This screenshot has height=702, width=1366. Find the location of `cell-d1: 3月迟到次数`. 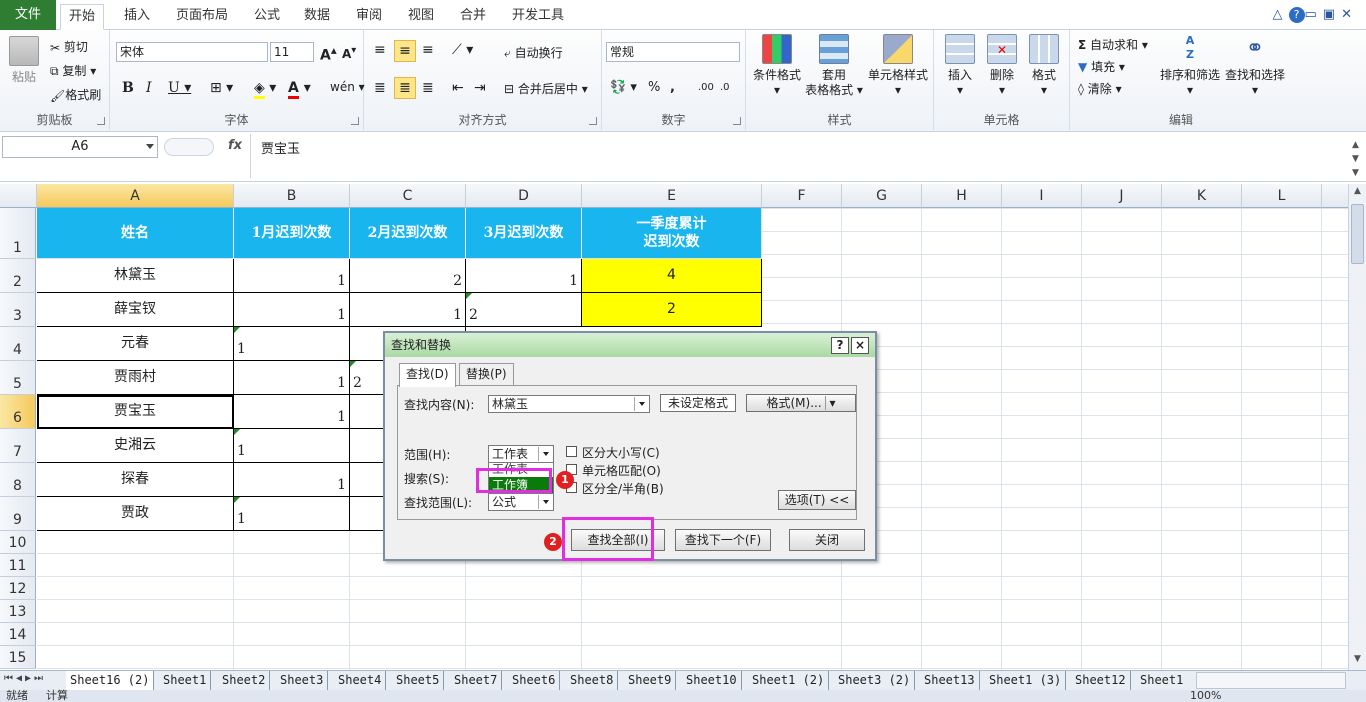

cell-d1: 3月迟到次数 is located at coordinates (524, 233).